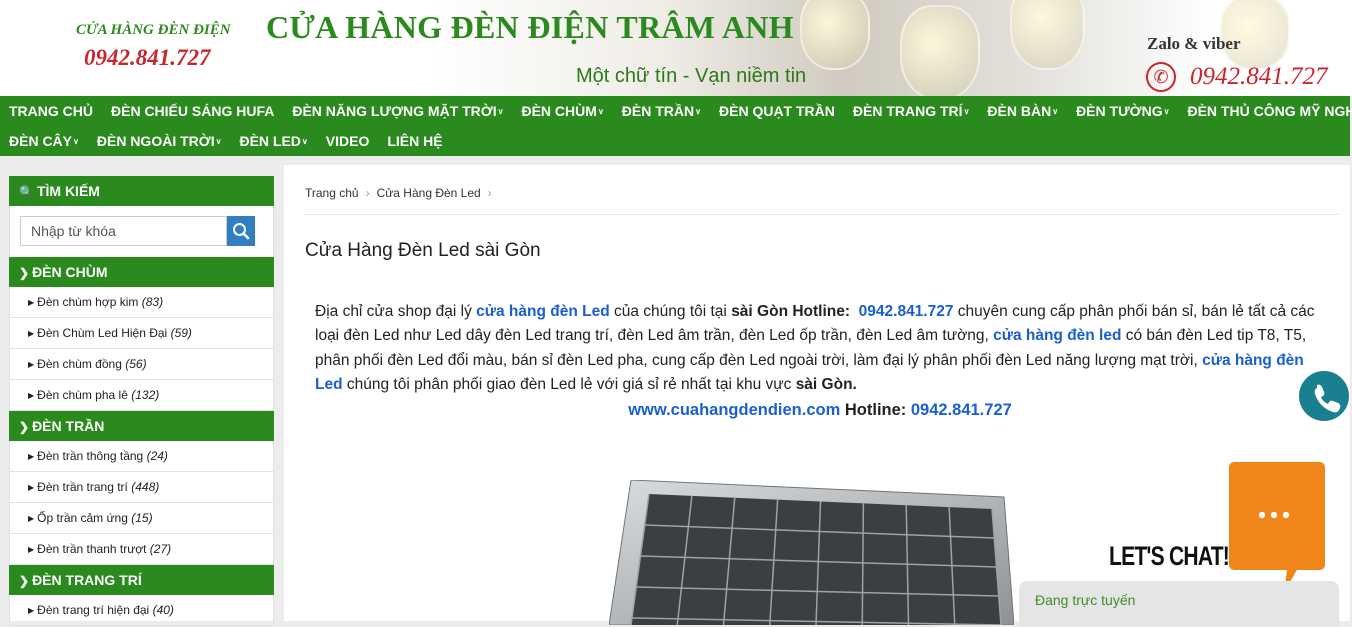 The image size is (1352, 627). I want to click on nav-item-label: ĐÈN NĂNG LƯỢNG MẶT TRỜI, so click(394, 111).